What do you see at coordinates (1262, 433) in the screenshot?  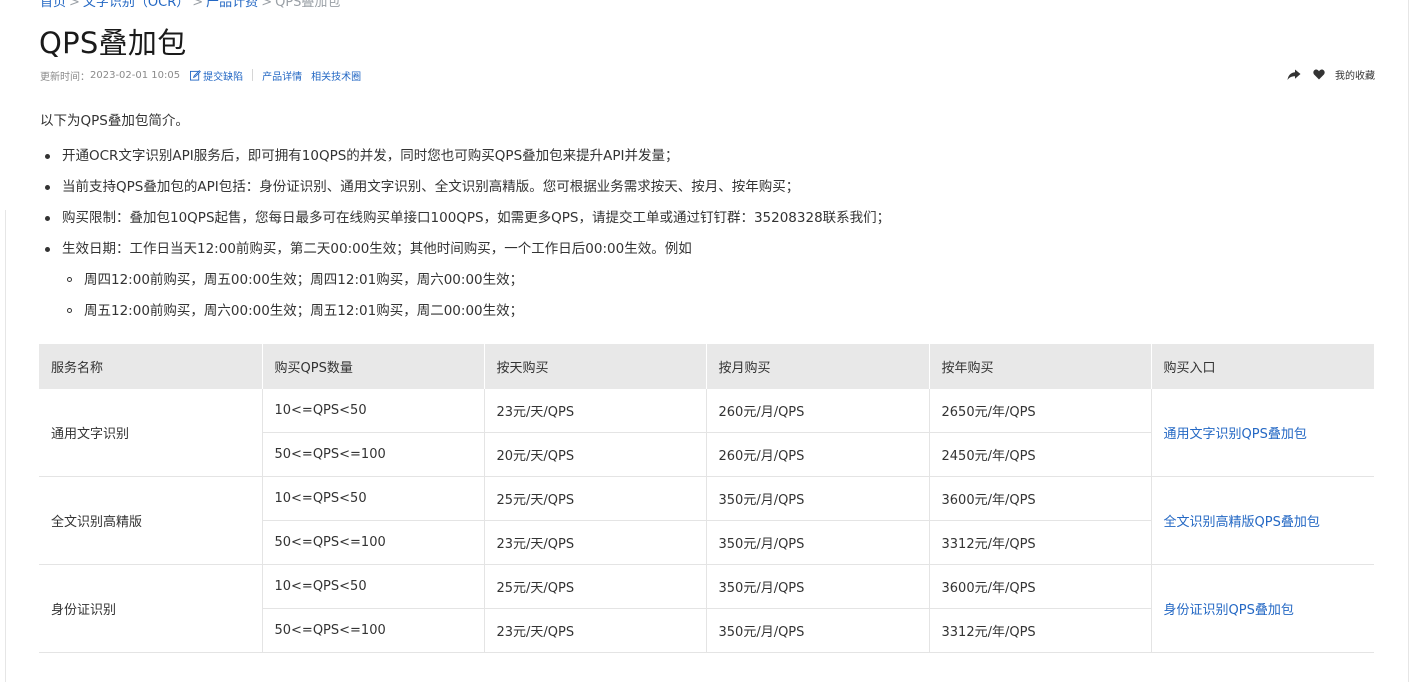 I see `purchase-link: 通用文字识别QPS叠加包` at bounding box center [1262, 433].